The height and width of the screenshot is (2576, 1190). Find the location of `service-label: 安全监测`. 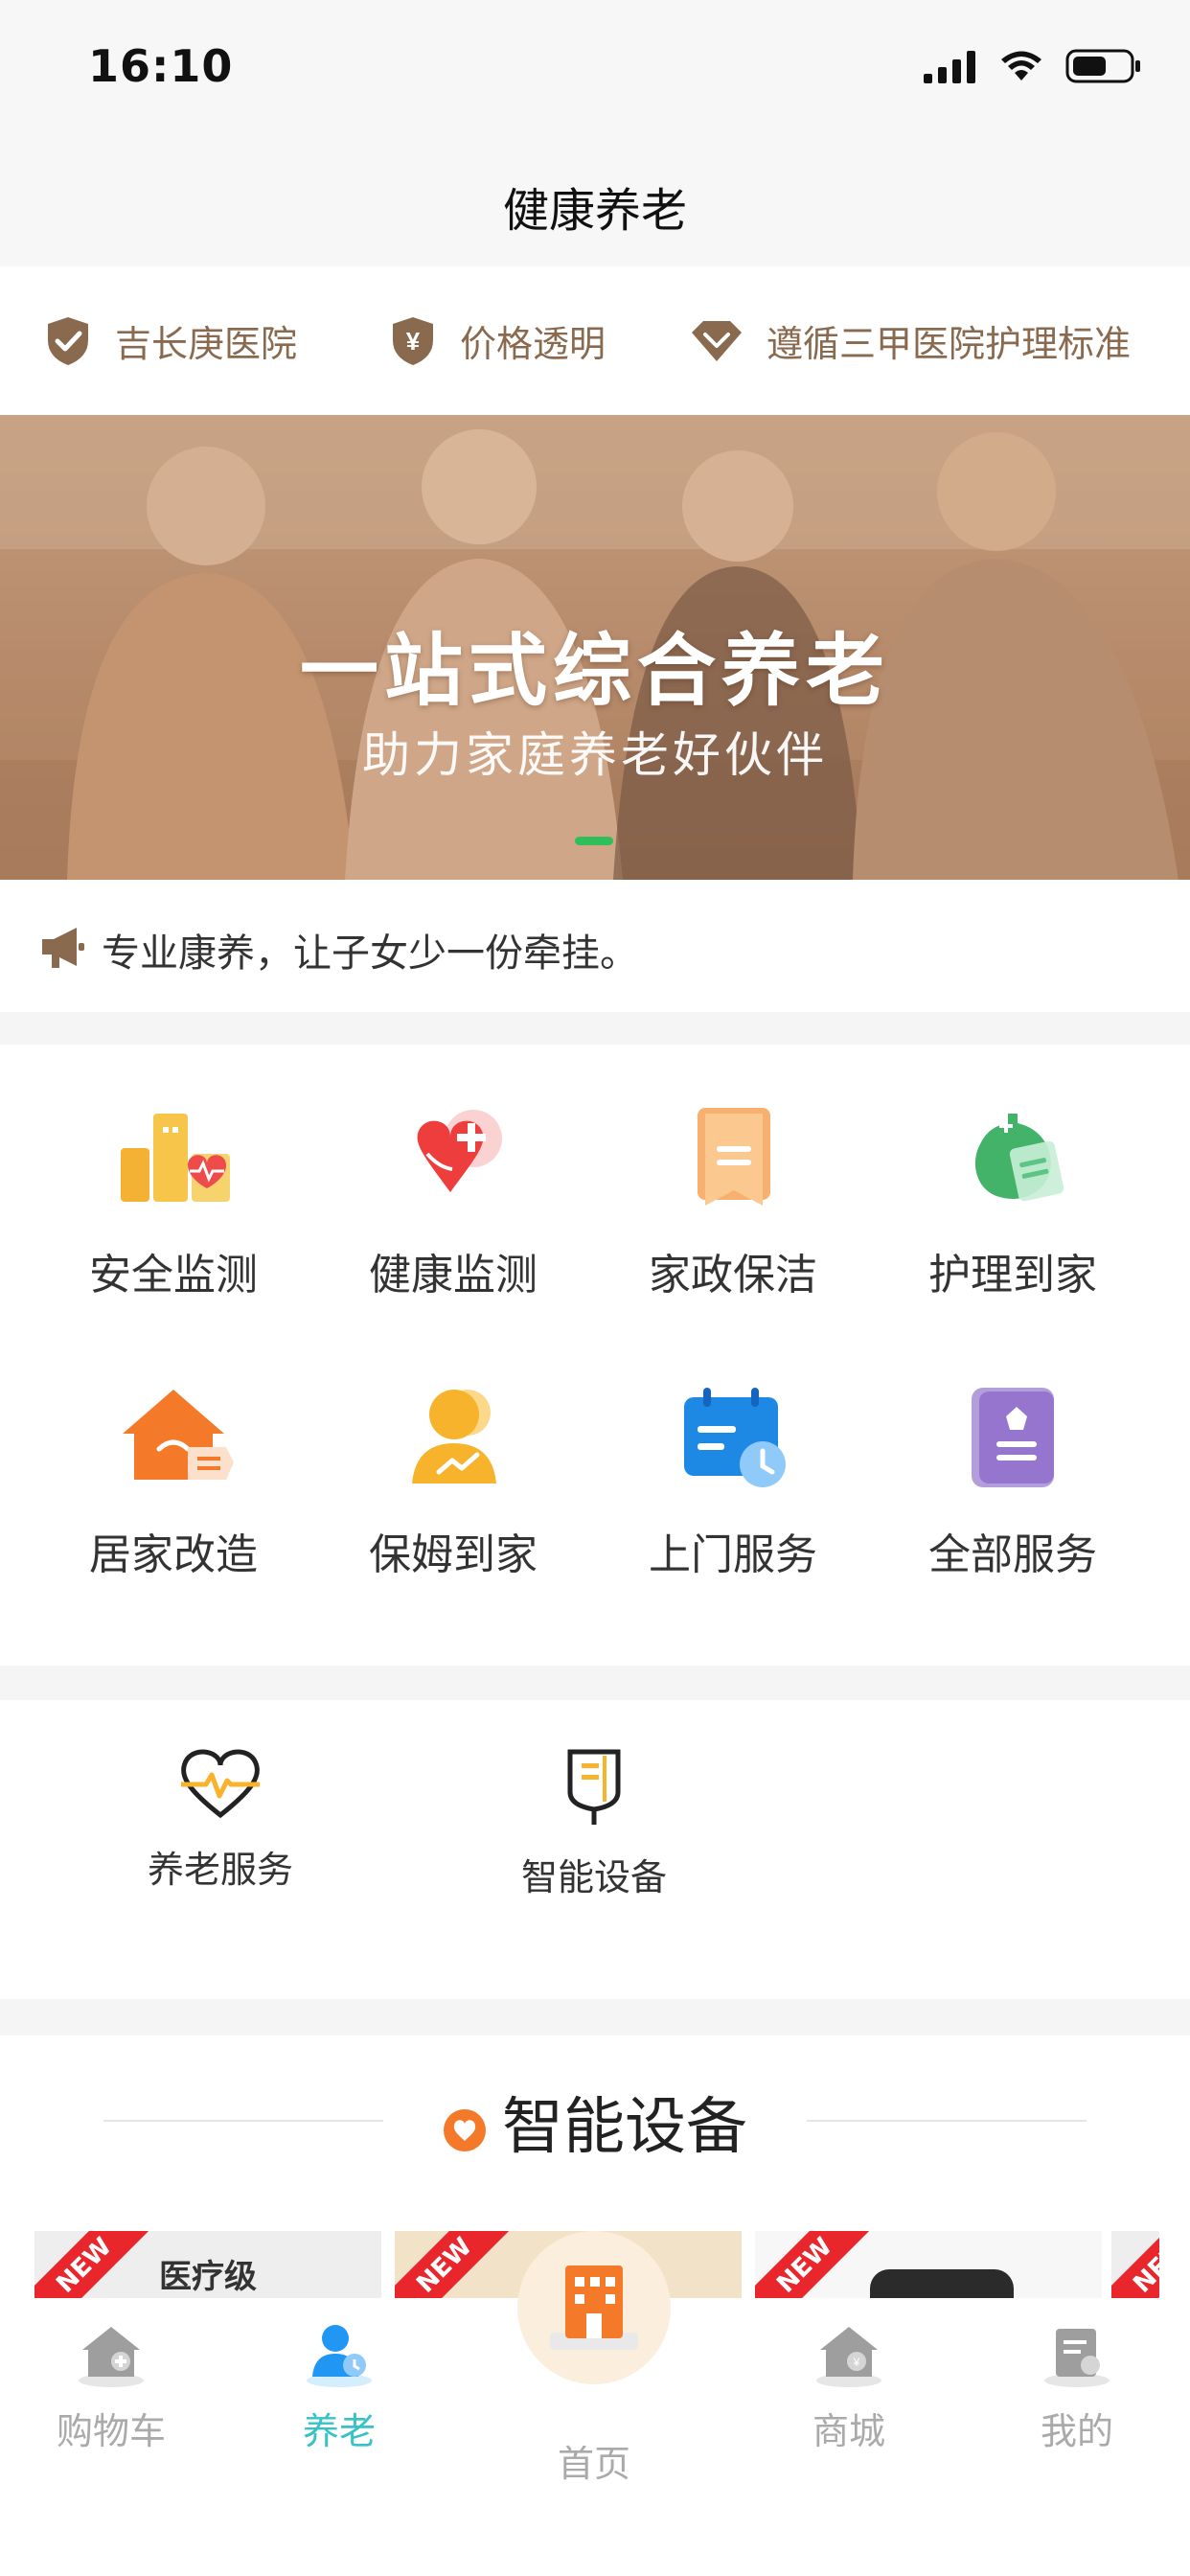

service-label: 安全监测 is located at coordinates (174, 1275).